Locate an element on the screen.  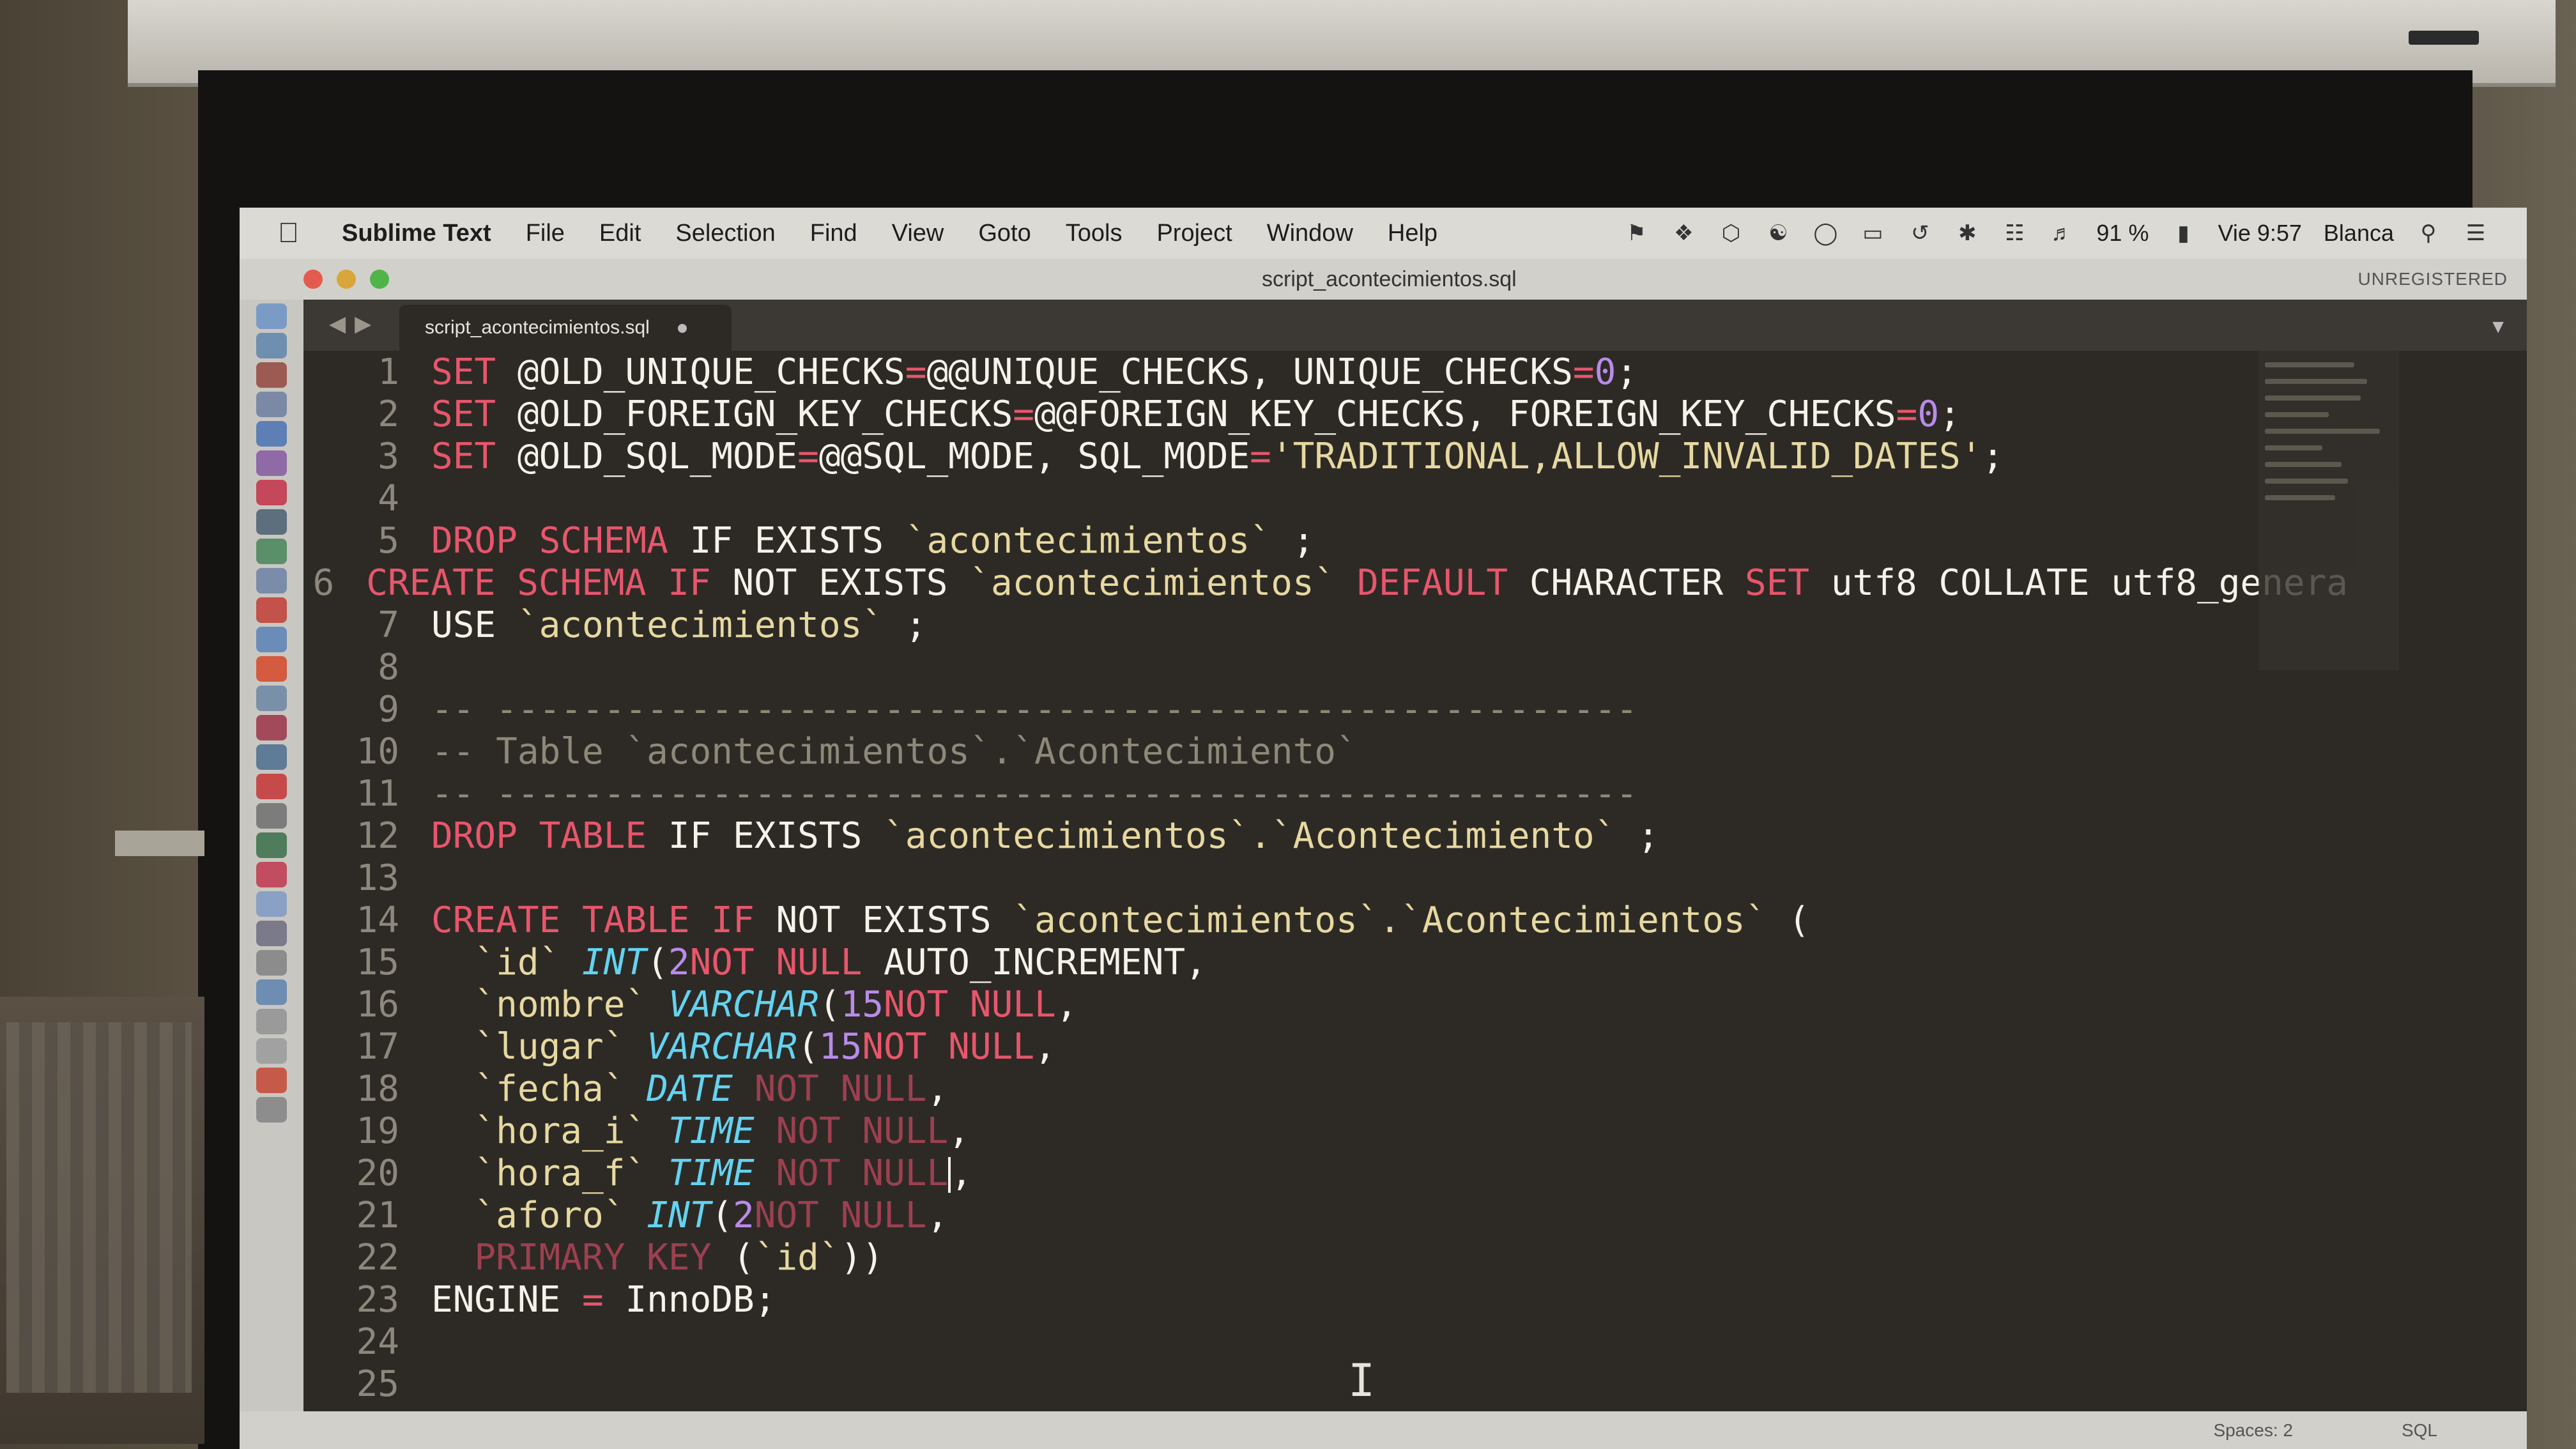
code-line: 24 is located at coordinates (1325, 1342).